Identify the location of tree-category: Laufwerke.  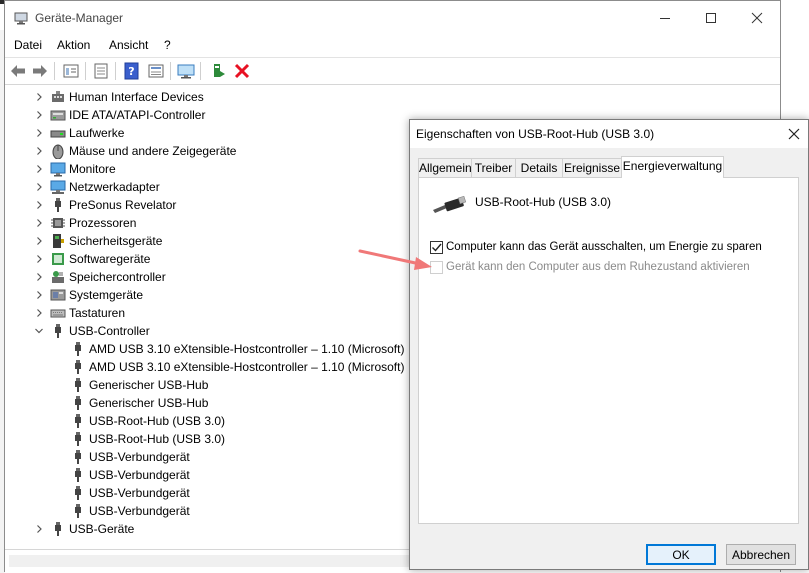
(222, 133).